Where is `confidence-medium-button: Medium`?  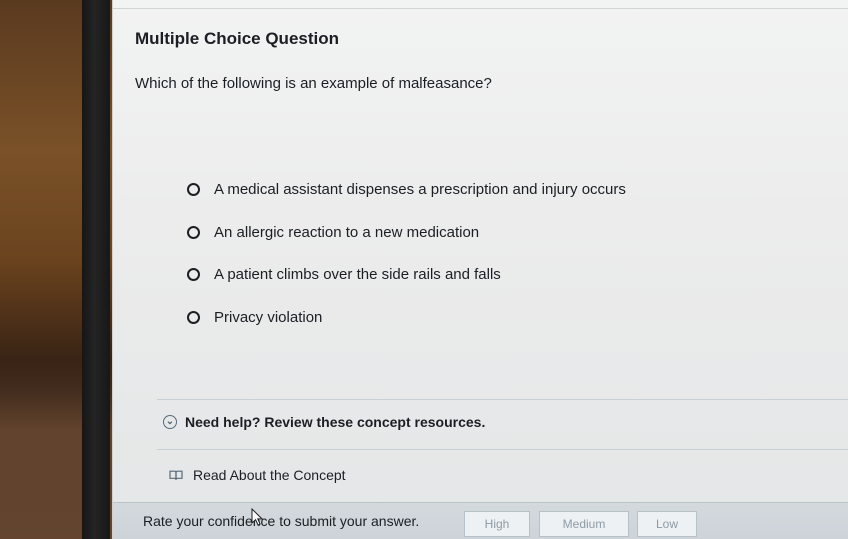
confidence-medium-button: Medium is located at coordinates (584, 524).